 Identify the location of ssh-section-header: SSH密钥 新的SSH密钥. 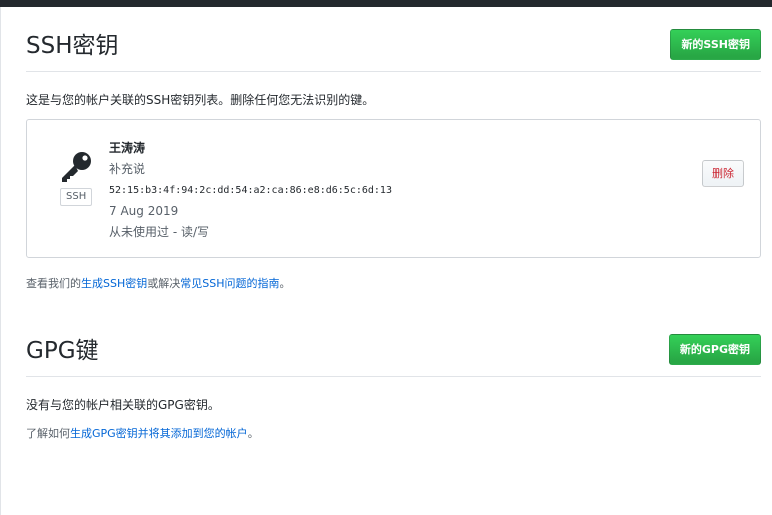
(393, 39).